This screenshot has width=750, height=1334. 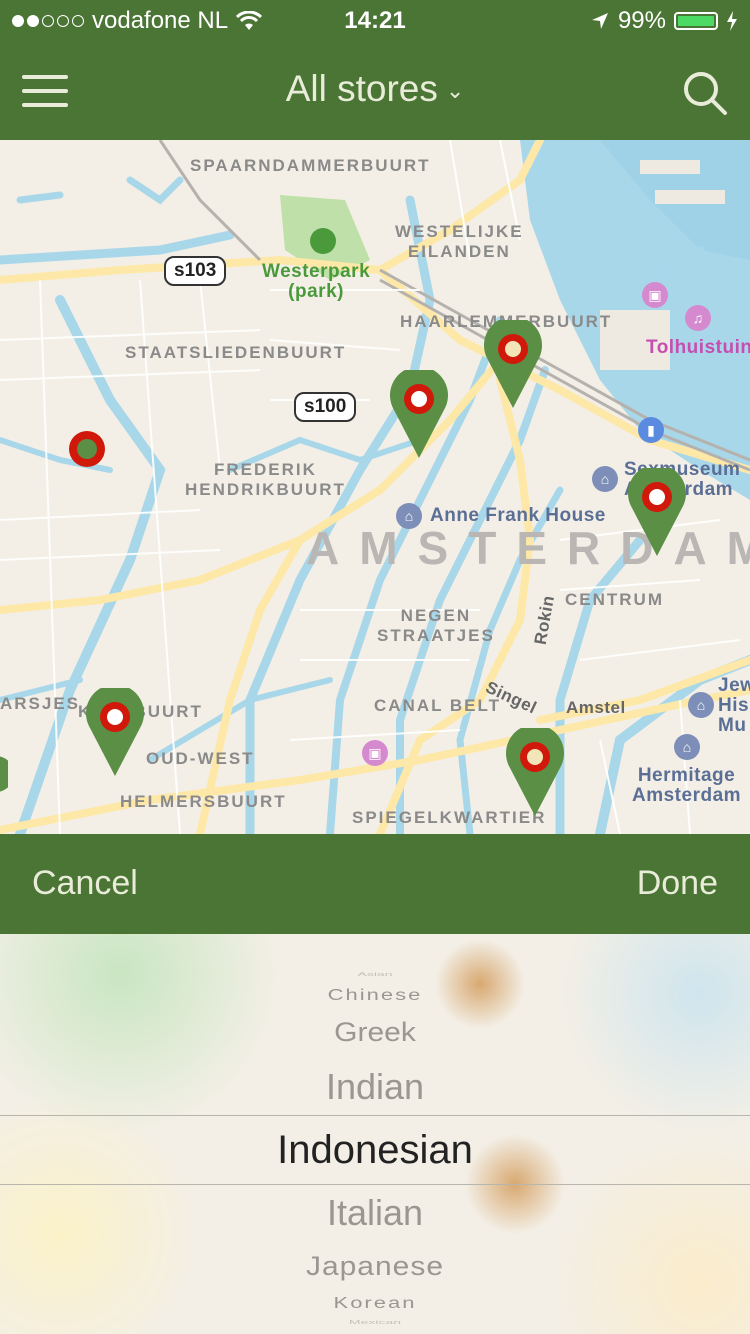 I want to click on picker-selection-top-line, so click(x=375, y=1115).